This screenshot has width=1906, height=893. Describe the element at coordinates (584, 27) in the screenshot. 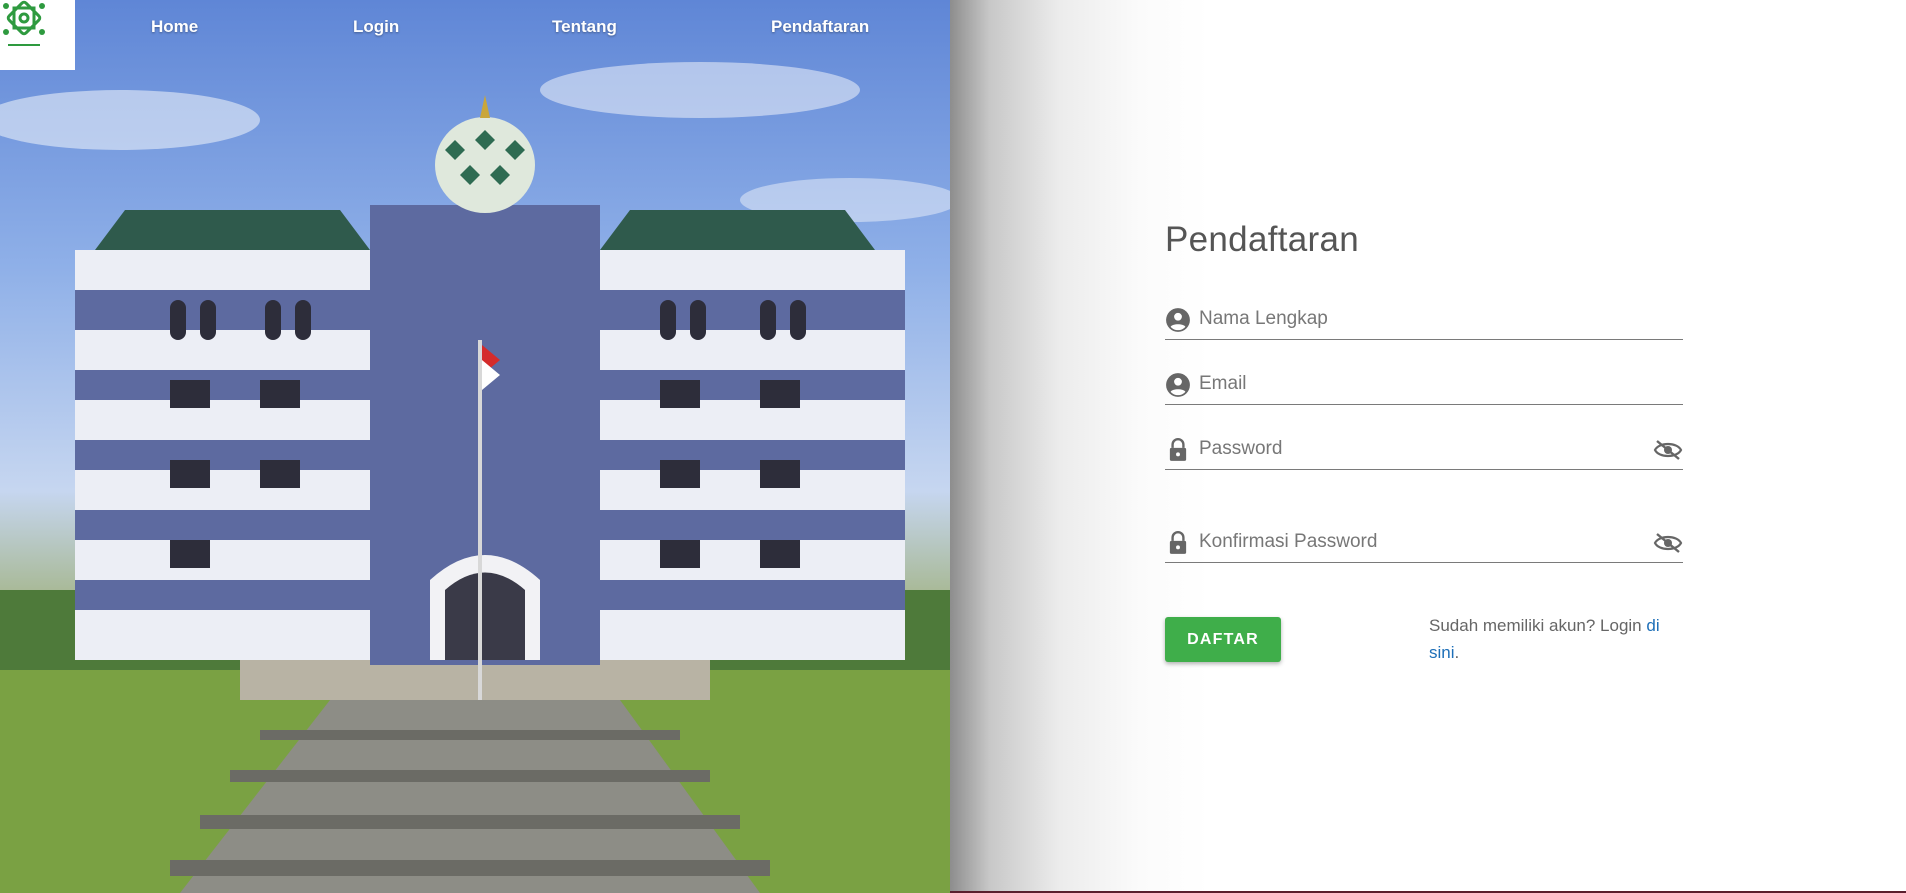

I see `nav-tentang-link: Tentang` at that location.